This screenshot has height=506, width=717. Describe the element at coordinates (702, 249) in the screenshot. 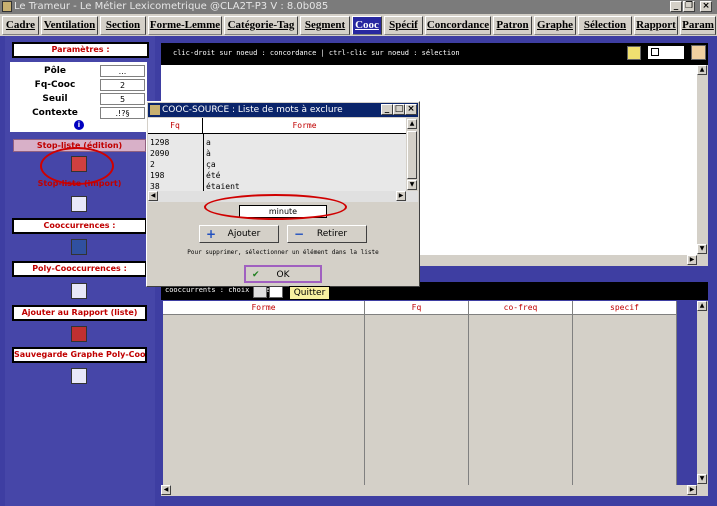

I see `scroll-down-icon: ▼` at that location.